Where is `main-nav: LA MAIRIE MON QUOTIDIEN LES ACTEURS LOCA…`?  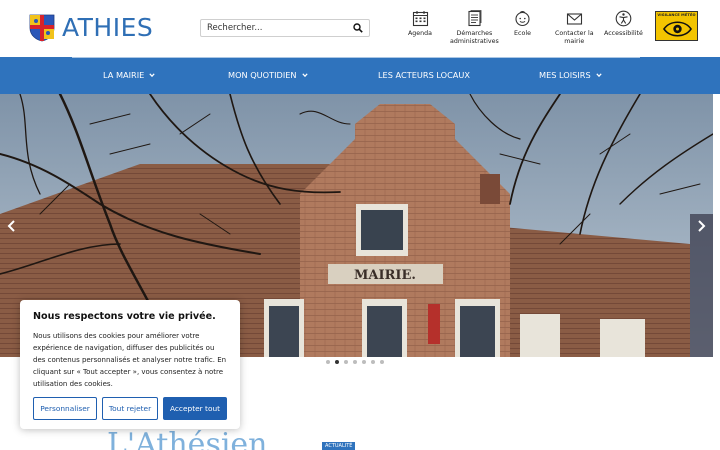 main-nav: LA MAIRIE MON QUOTIDIEN LES ACTEURS LOCA… is located at coordinates (360, 75).